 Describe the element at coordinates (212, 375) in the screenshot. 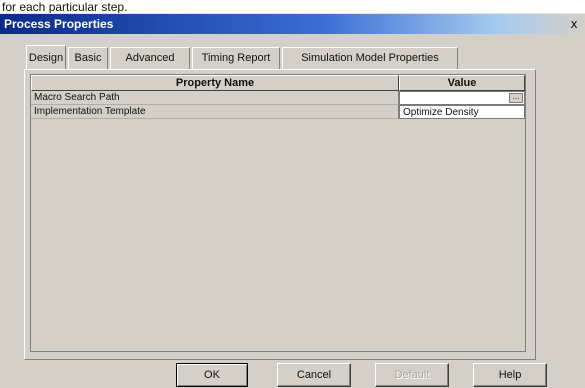

I see `ok-button: OK` at that location.